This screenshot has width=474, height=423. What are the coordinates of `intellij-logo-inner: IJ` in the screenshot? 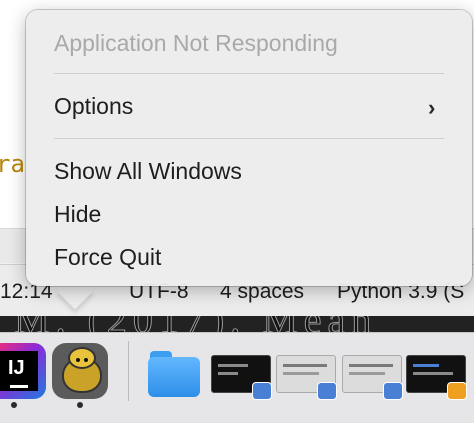 It's located at (19, 371).